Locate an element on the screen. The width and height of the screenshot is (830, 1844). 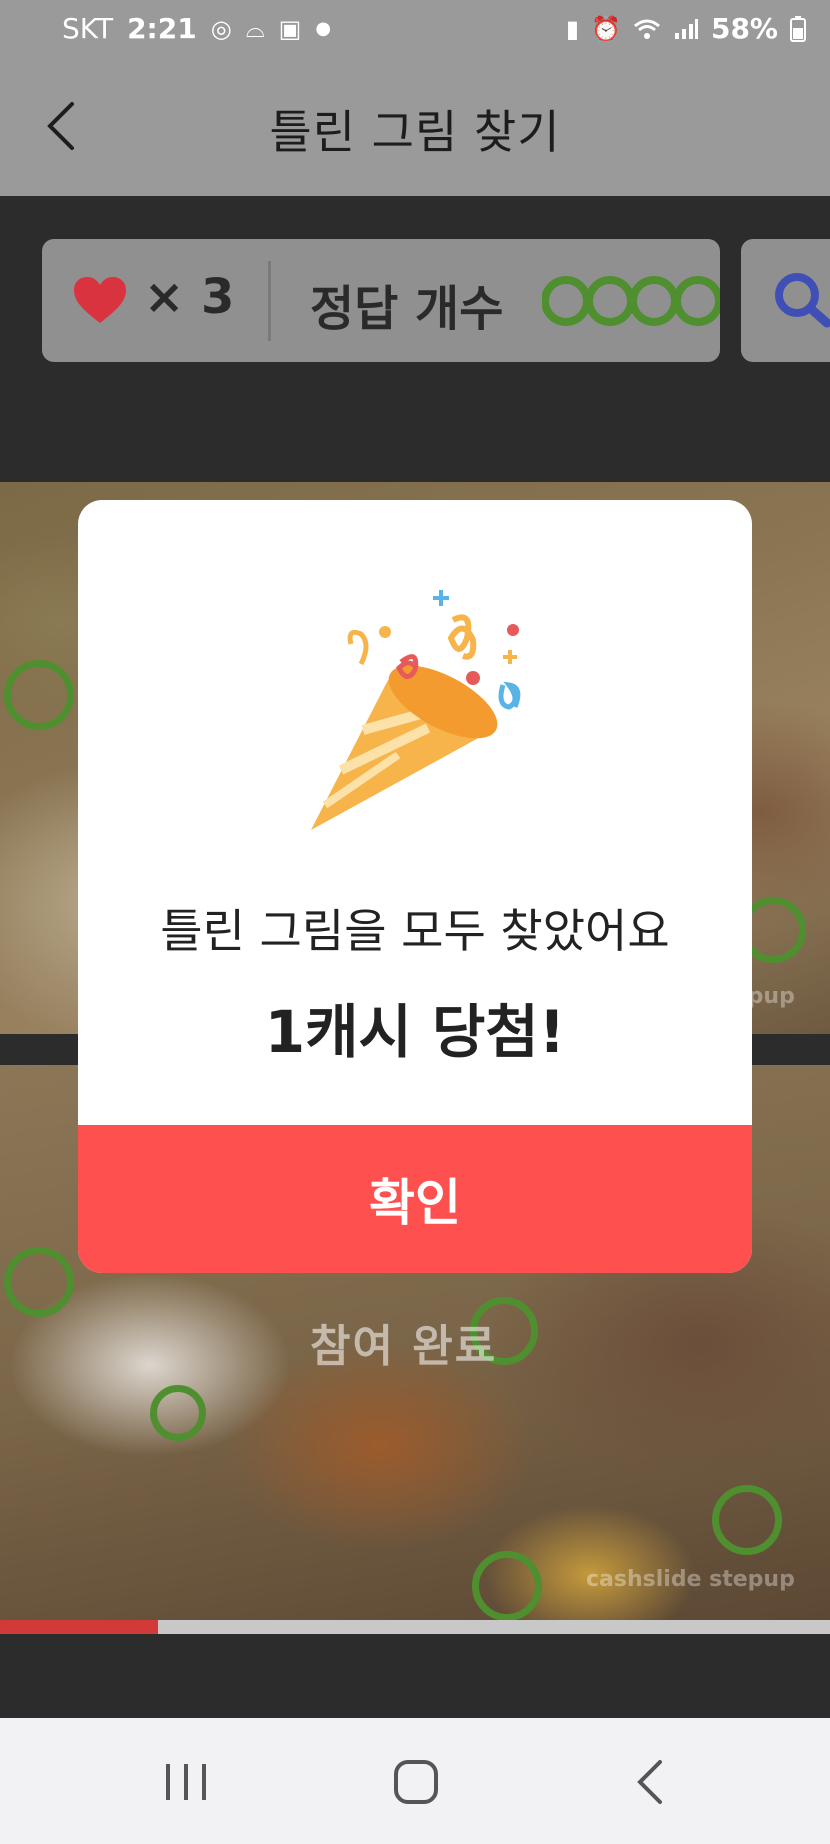
system-nav-bar is located at coordinates (415, 1781).